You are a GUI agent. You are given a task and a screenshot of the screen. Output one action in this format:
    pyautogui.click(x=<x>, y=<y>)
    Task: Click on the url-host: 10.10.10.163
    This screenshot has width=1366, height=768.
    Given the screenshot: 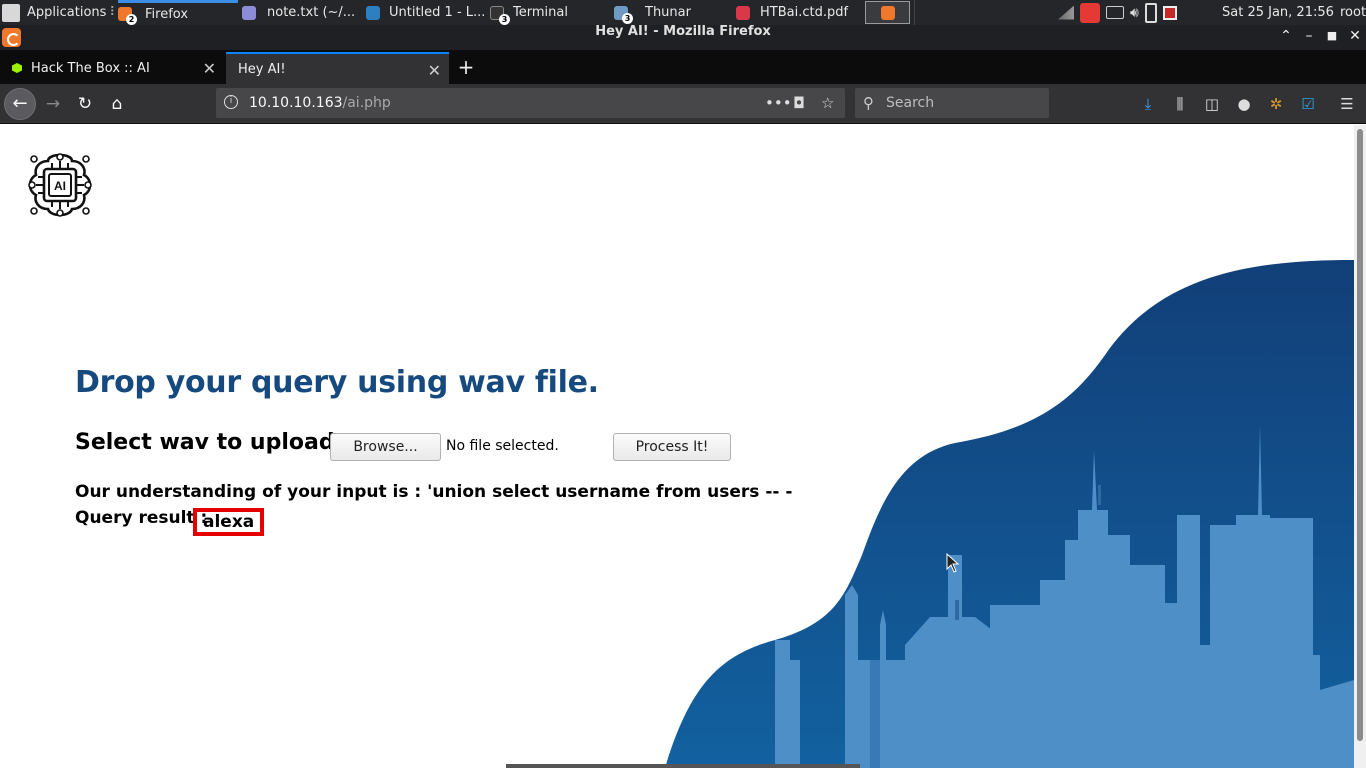 What is the action you would take?
    pyautogui.click(x=296, y=103)
    